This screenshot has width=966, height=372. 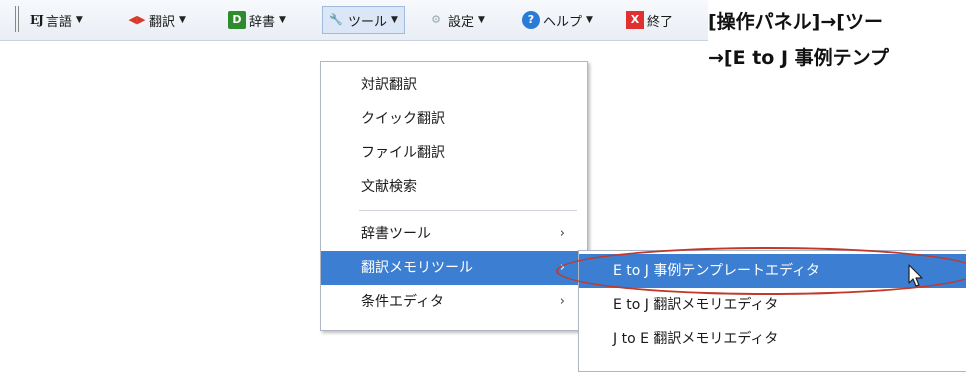 What do you see at coordinates (454, 153) in the screenshot?
I see `menu-item-file-translation: ファイル翻訳` at bounding box center [454, 153].